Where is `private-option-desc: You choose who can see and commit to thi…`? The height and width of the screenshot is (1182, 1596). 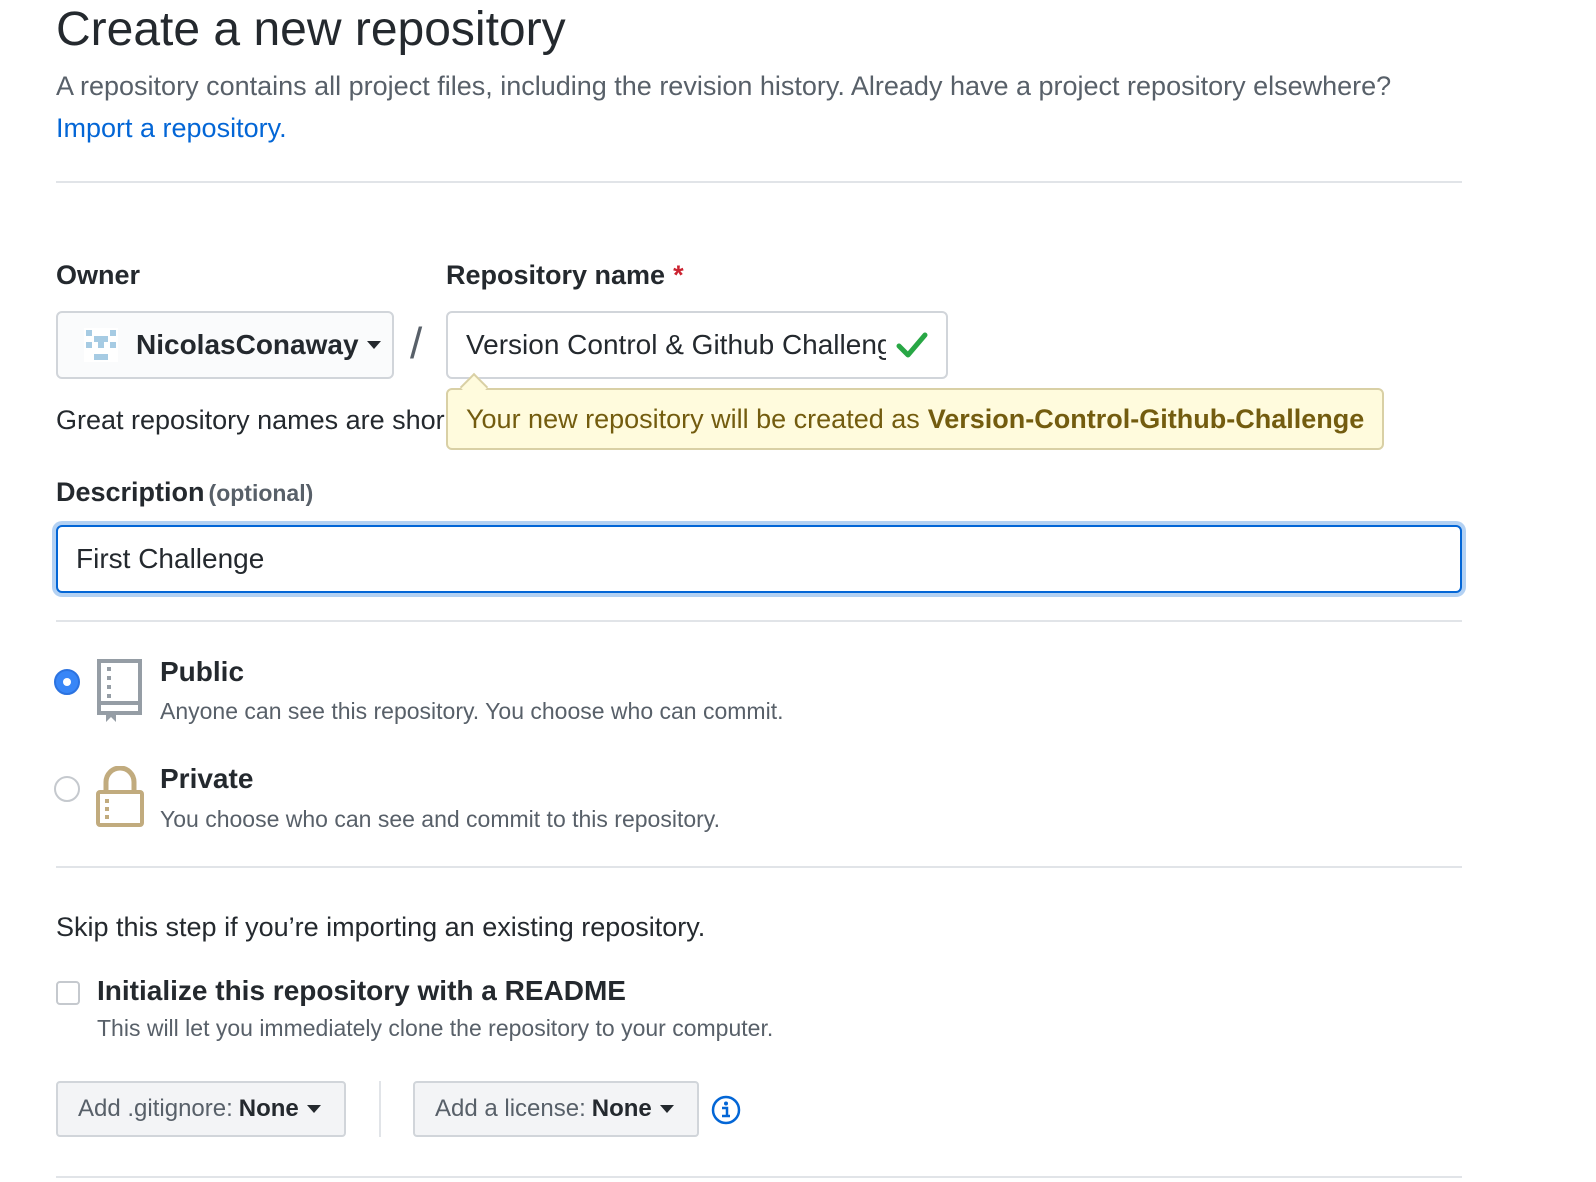
private-option-desc: You choose who can see and commit to thi… is located at coordinates (440, 819).